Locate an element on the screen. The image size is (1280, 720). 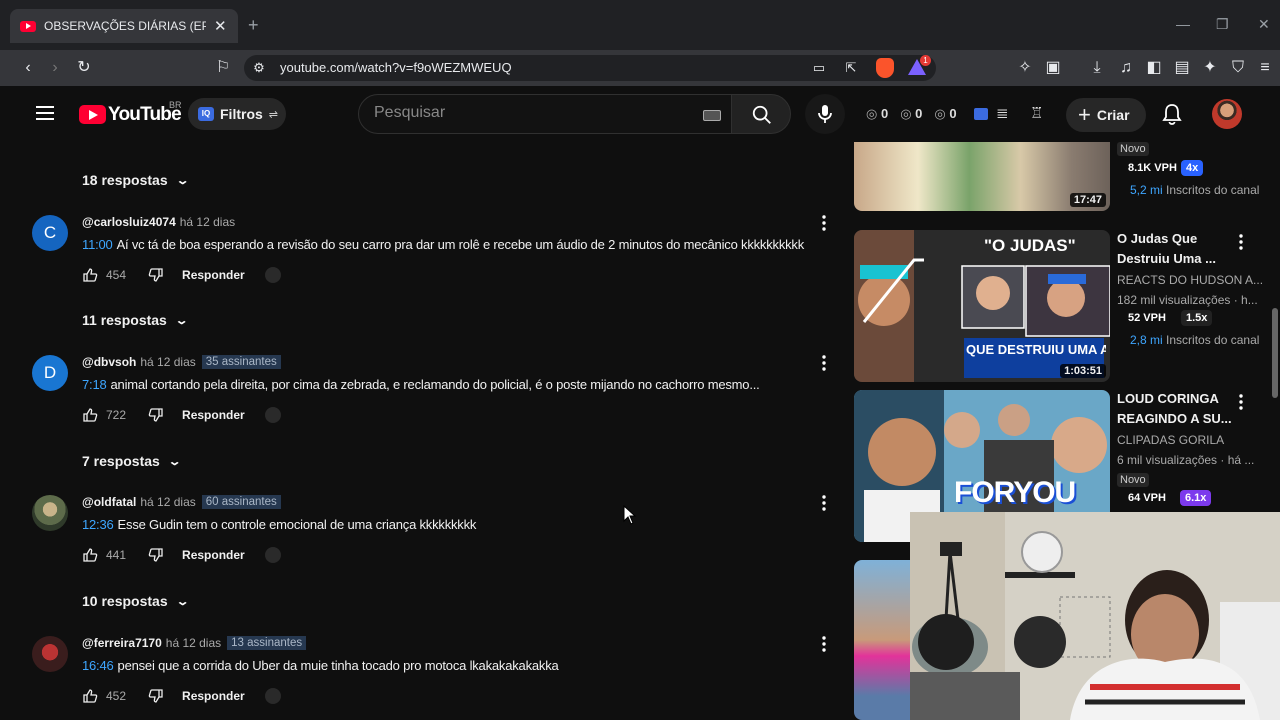
youtube-logo-icon is located at coordinates (92, 114).